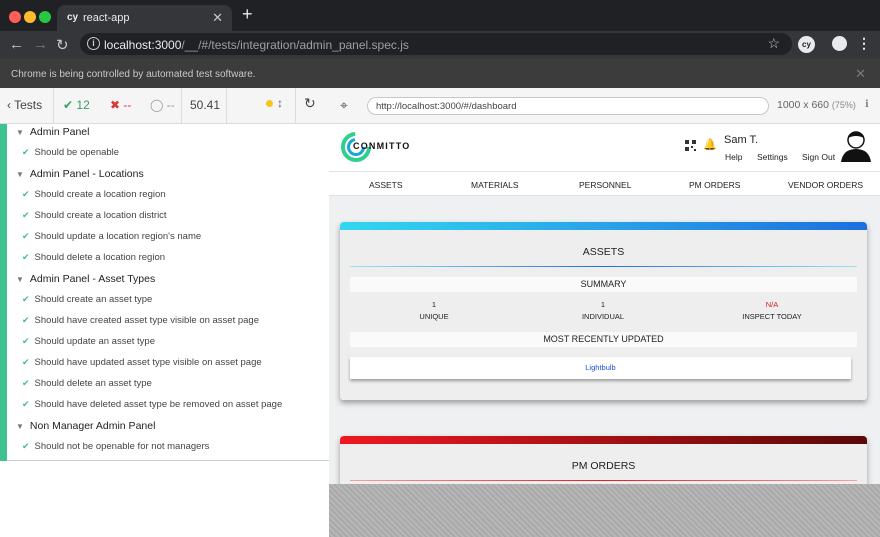 The width and height of the screenshot is (880, 537). What do you see at coordinates (600, 368) in the screenshot?
I see `recent-item-link: Lightbulb` at bounding box center [600, 368].